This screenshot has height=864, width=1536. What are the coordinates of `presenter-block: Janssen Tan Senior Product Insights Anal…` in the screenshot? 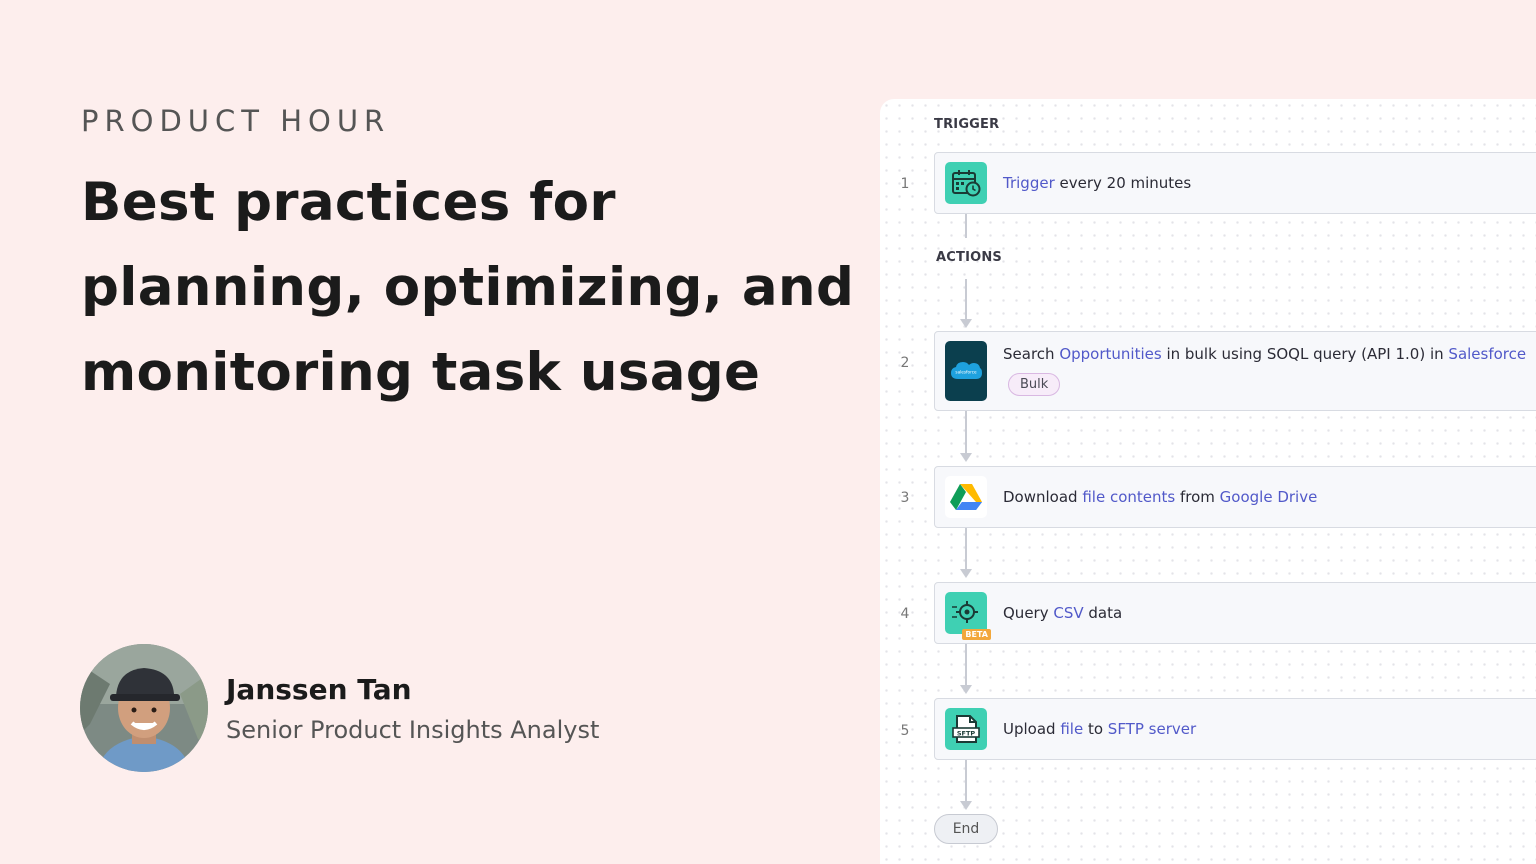 It's located at (339, 708).